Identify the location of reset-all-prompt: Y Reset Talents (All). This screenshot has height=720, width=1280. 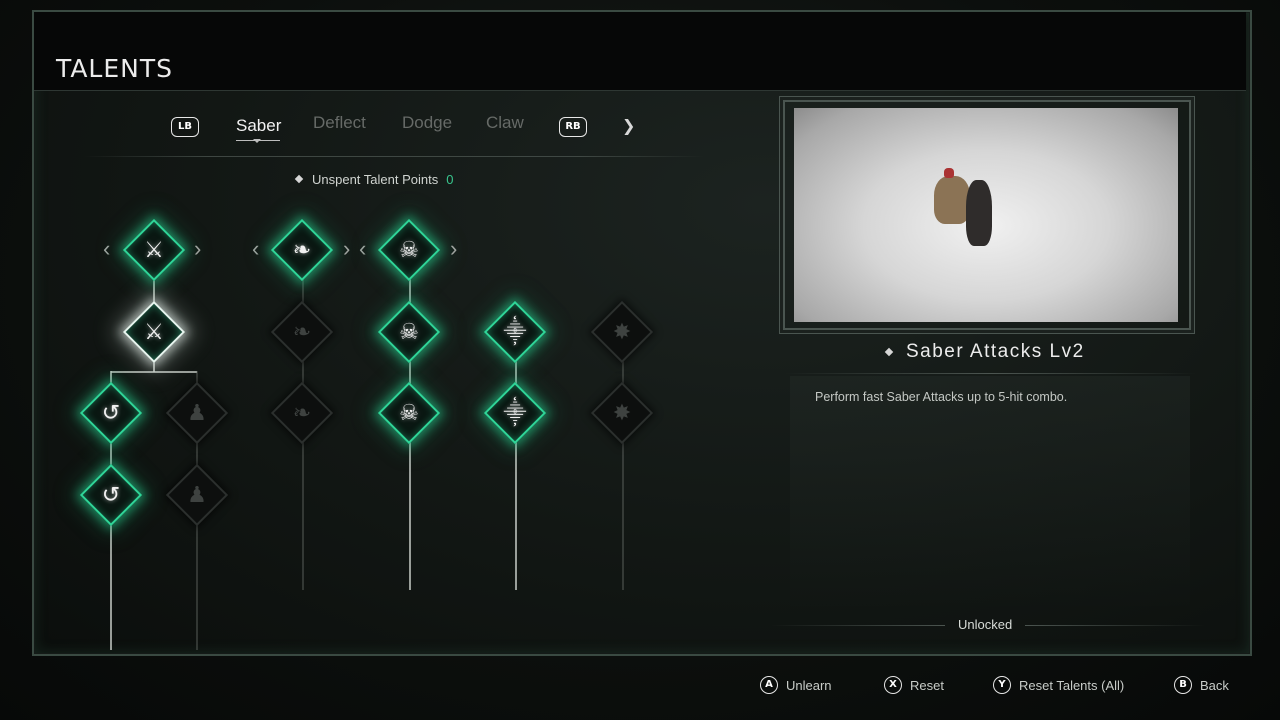
(1058, 685).